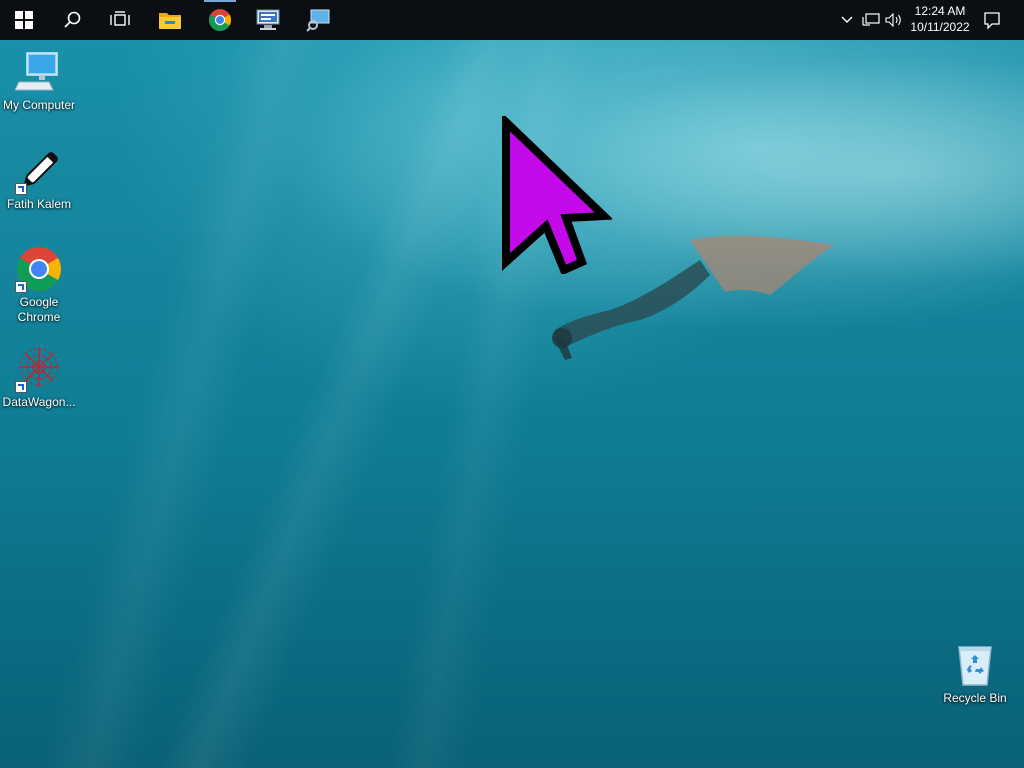 This screenshot has height=768, width=1024. I want to click on recycle-bin-icon, so click(975, 665).